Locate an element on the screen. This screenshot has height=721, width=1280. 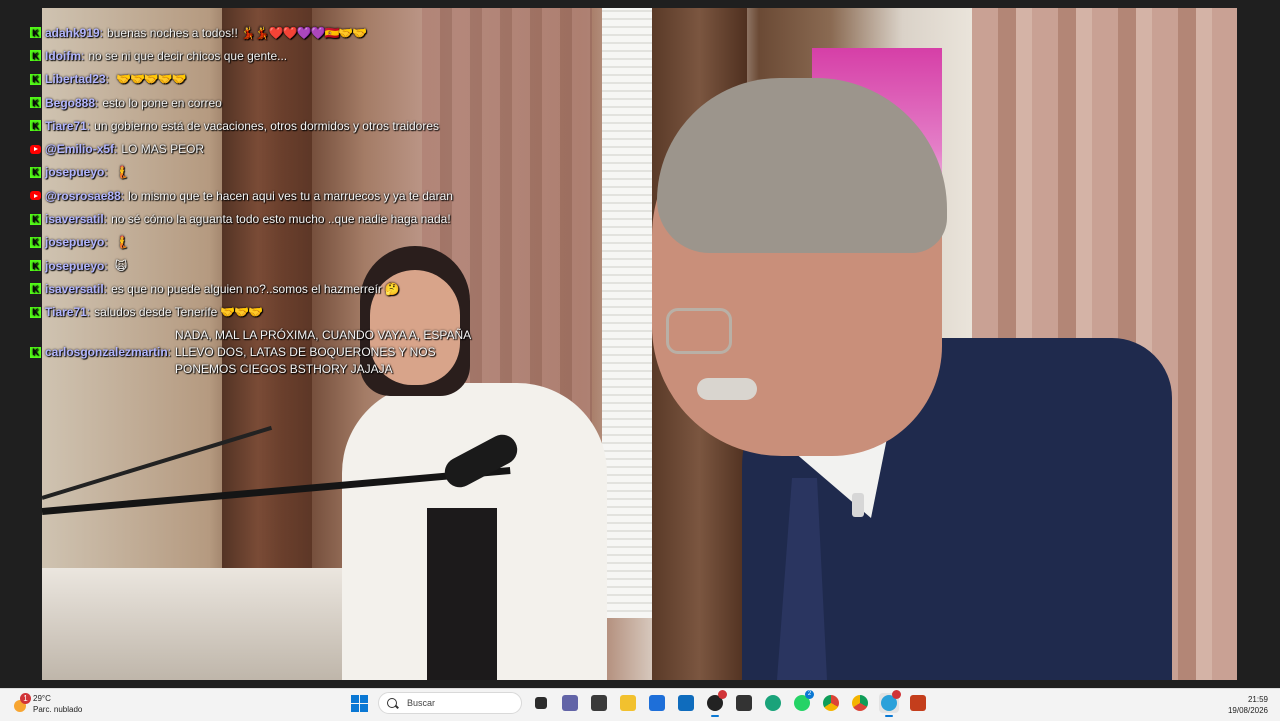
cube-app-button is located at coordinates (744, 703).